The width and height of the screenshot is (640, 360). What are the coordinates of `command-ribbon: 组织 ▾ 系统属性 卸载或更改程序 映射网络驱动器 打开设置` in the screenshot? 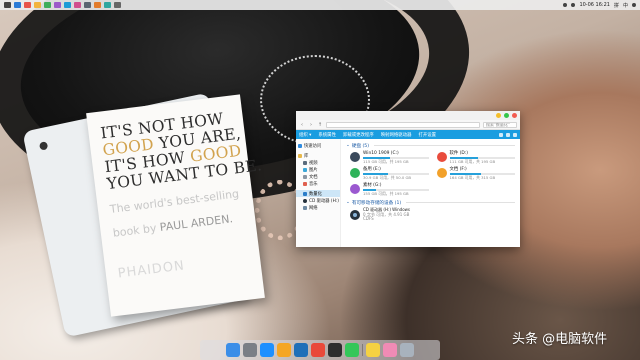 It's located at (408, 134).